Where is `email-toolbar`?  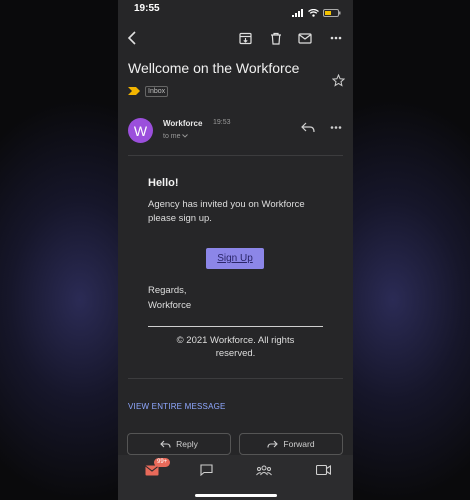 email-toolbar is located at coordinates (235, 39).